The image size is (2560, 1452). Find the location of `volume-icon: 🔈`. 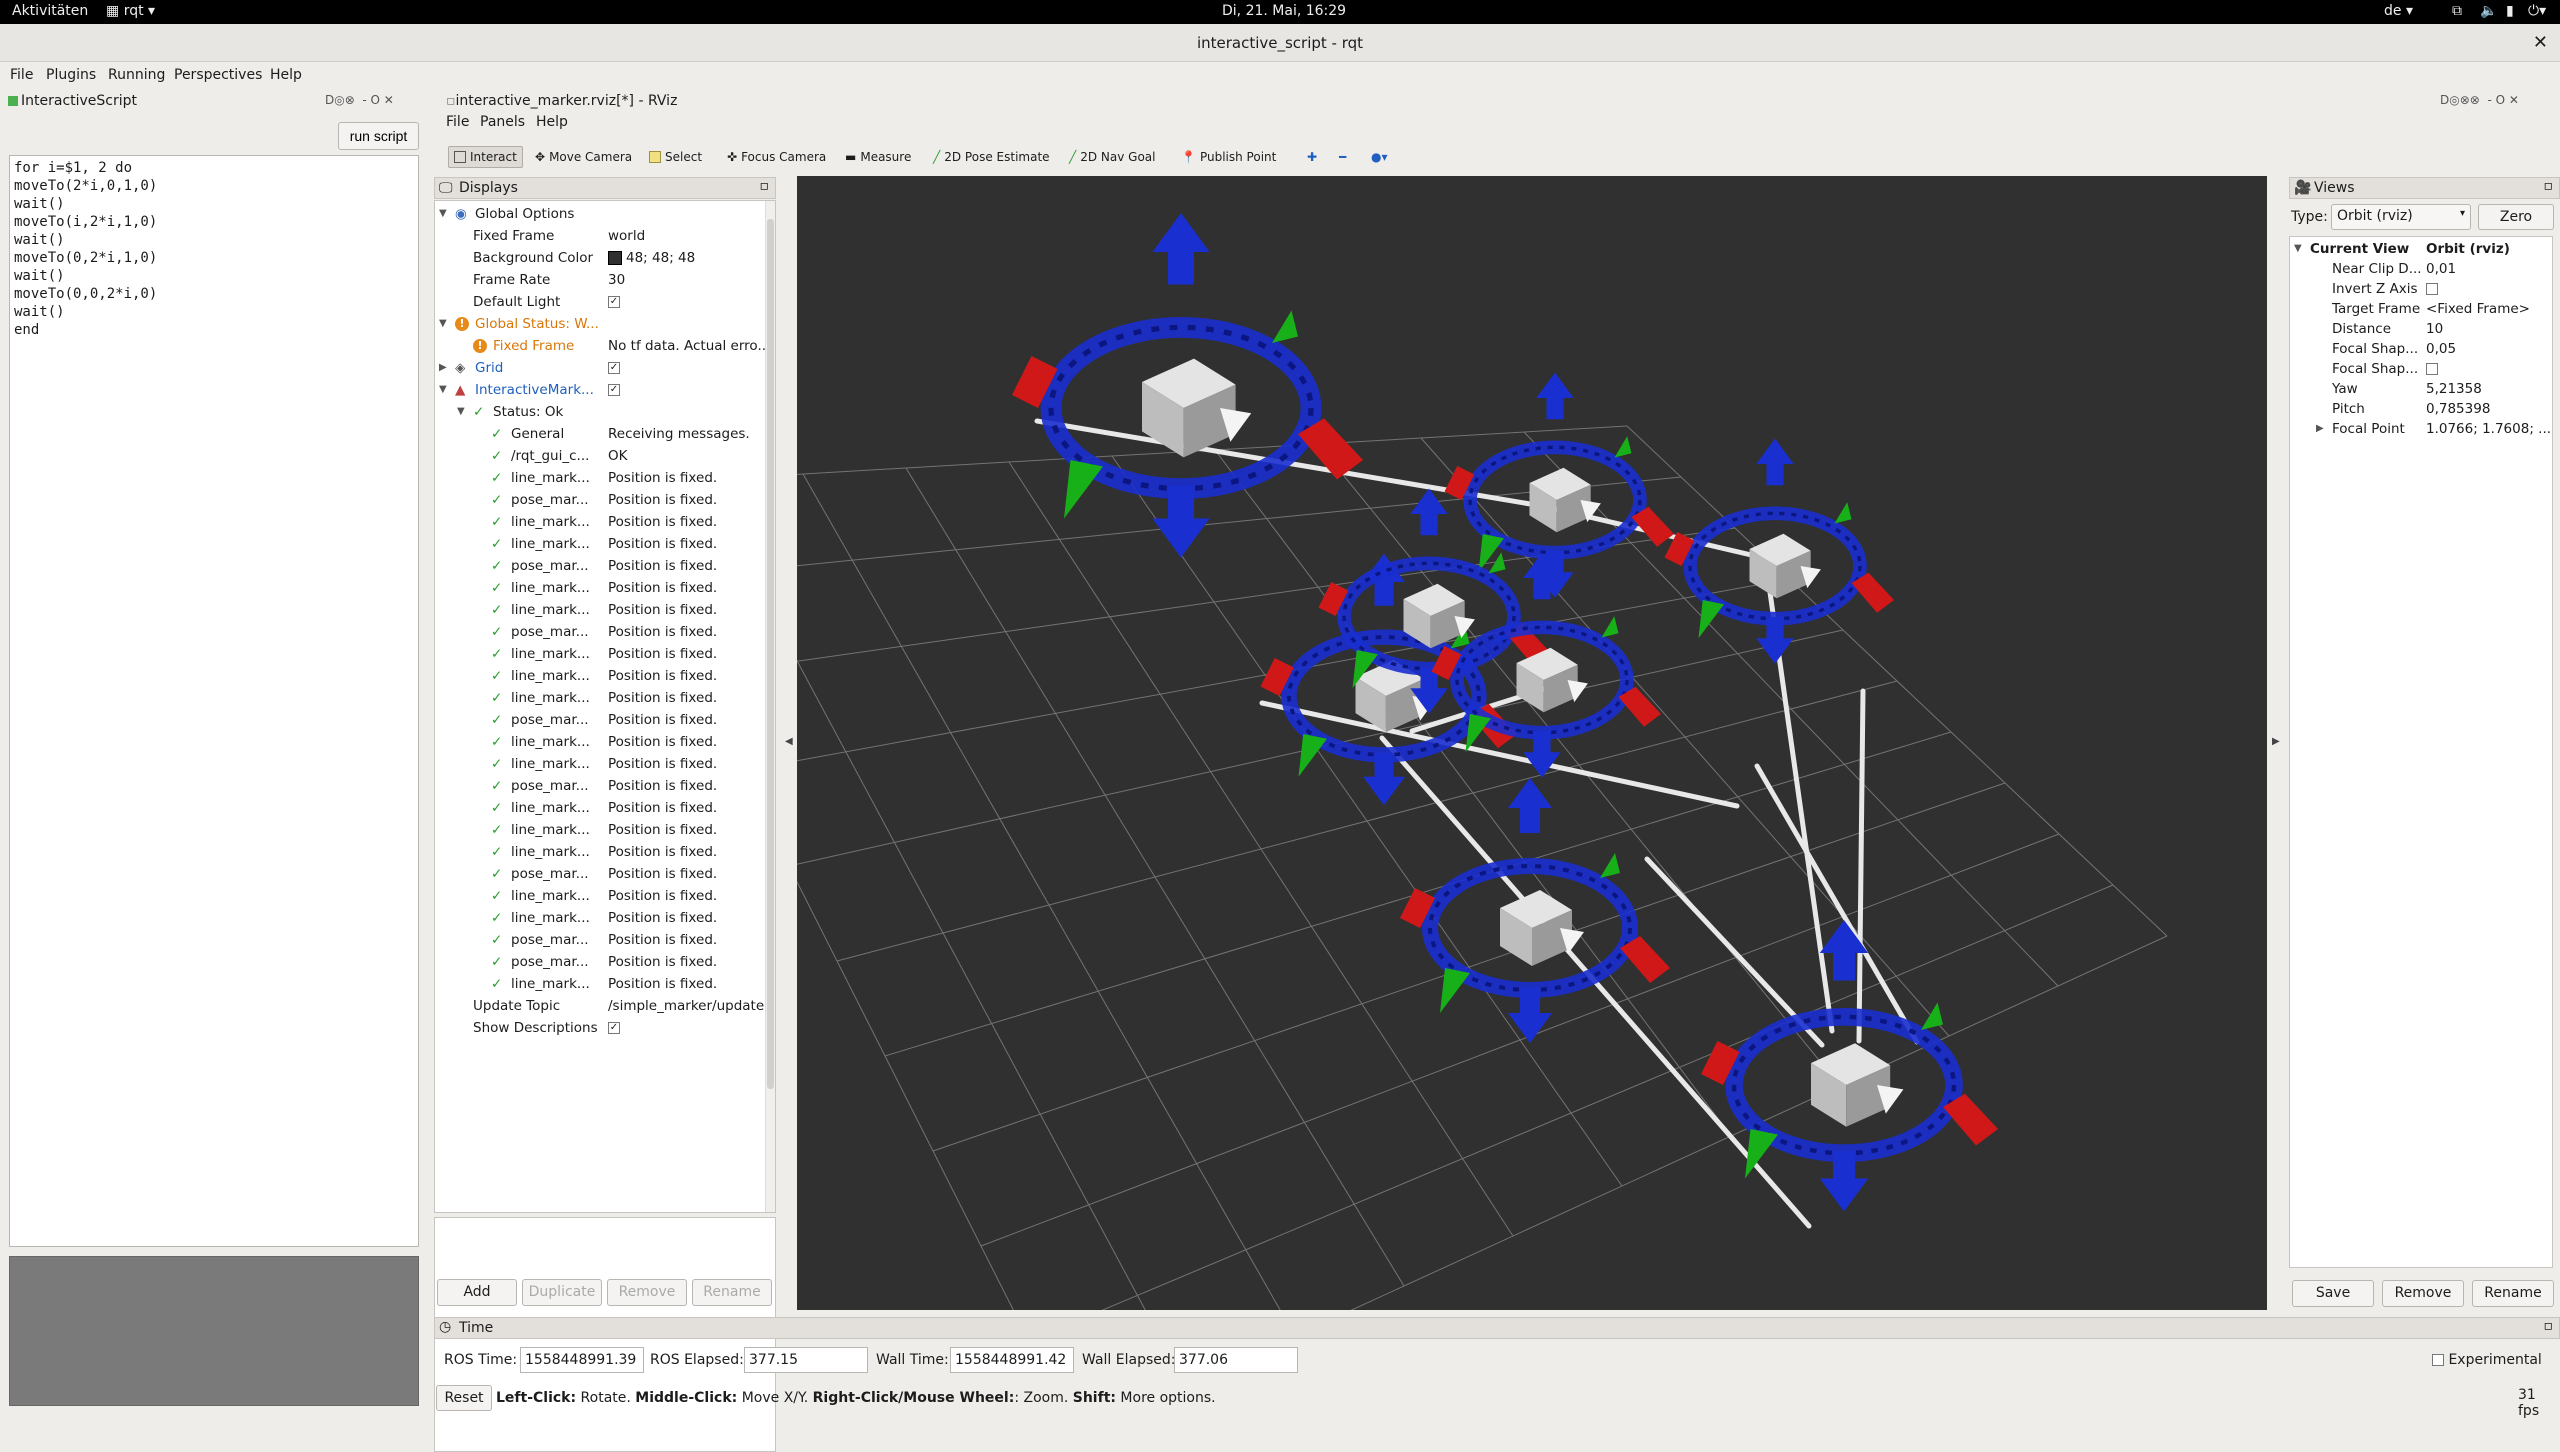

volume-icon: 🔈 is located at coordinates (2488, 11).